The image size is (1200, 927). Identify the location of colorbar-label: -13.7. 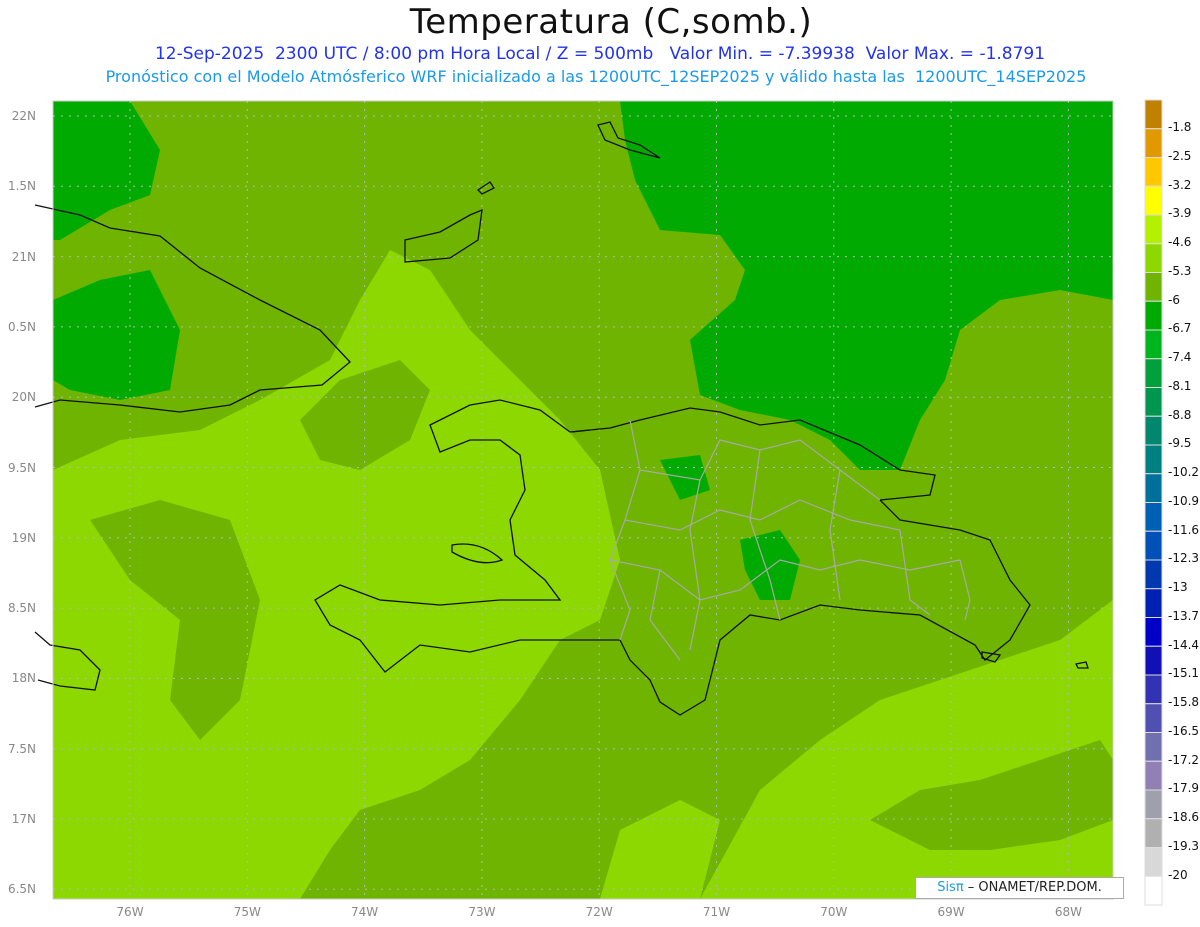
(1184, 615).